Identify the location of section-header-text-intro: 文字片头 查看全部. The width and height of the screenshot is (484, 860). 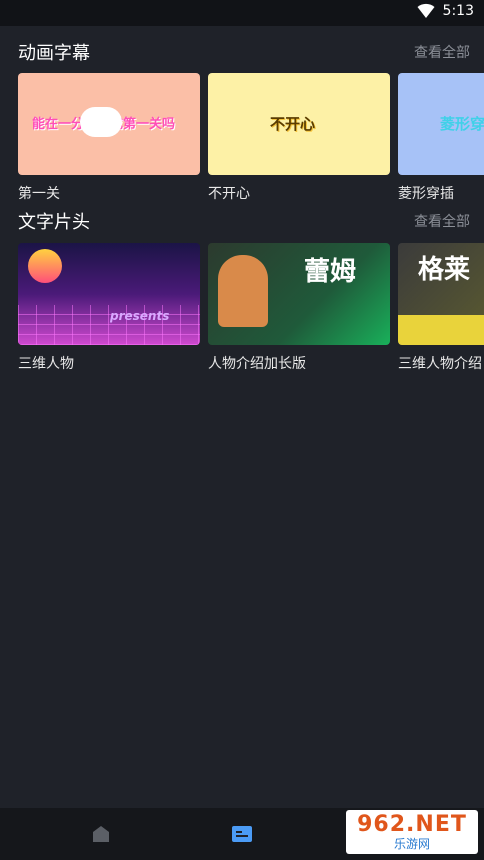
(244, 221).